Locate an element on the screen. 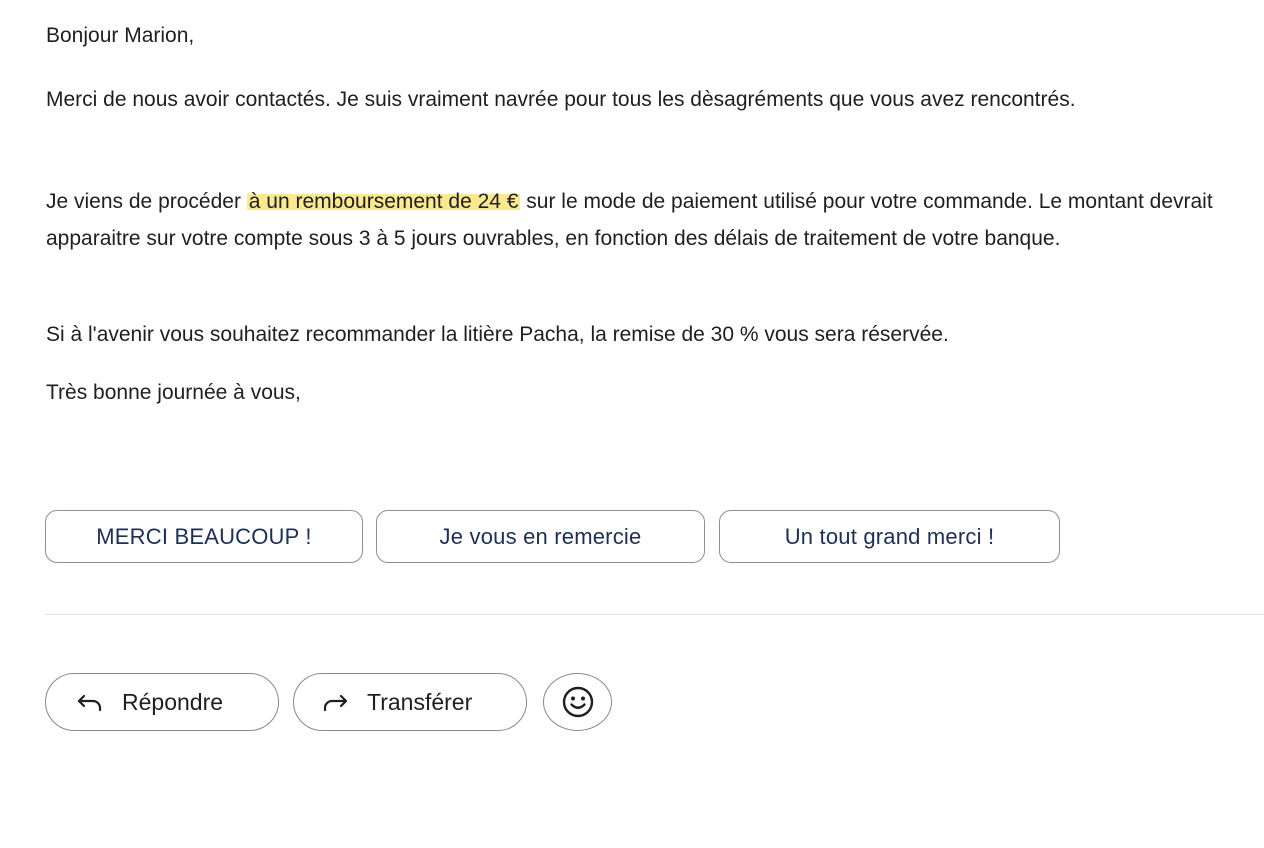 The image size is (1264, 848). forward-button: Transférer is located at coordinates (410, 702).